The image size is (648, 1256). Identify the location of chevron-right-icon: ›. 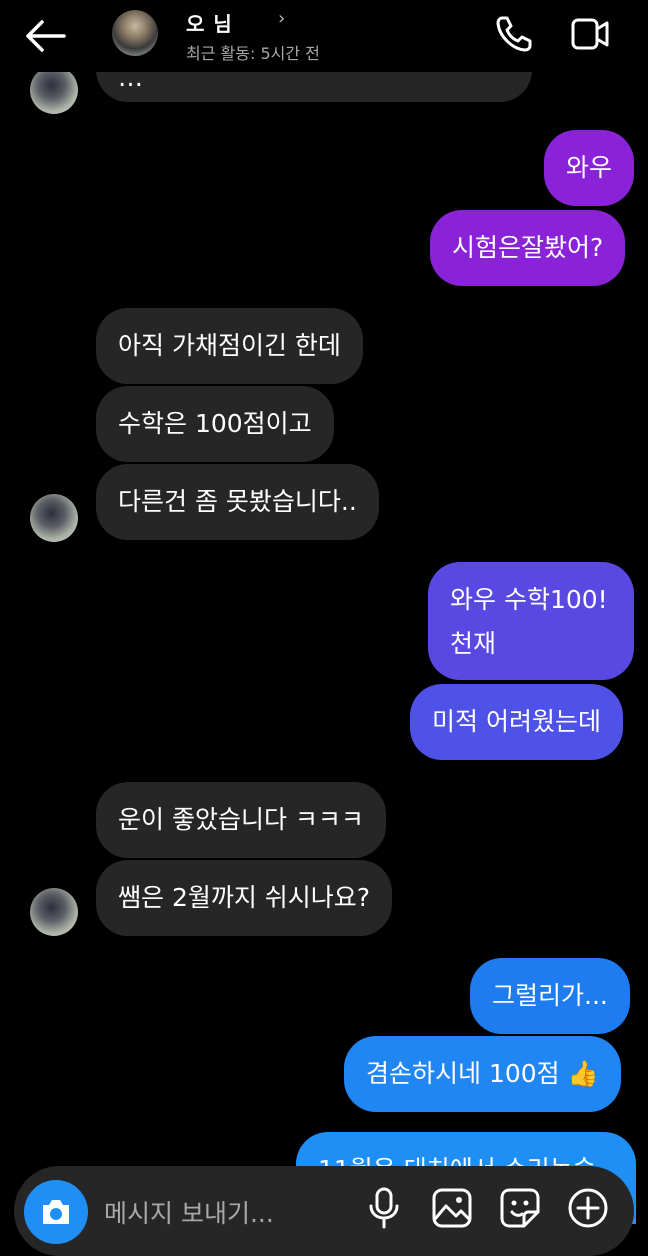
(281, 18).